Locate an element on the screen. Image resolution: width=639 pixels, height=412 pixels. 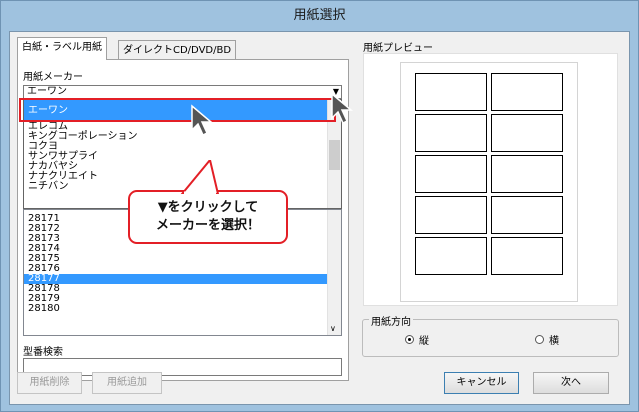
tab-direct-cd-dvd-bd: ダイレクトCD/DVD/BD is located at coordinates (177, 50).